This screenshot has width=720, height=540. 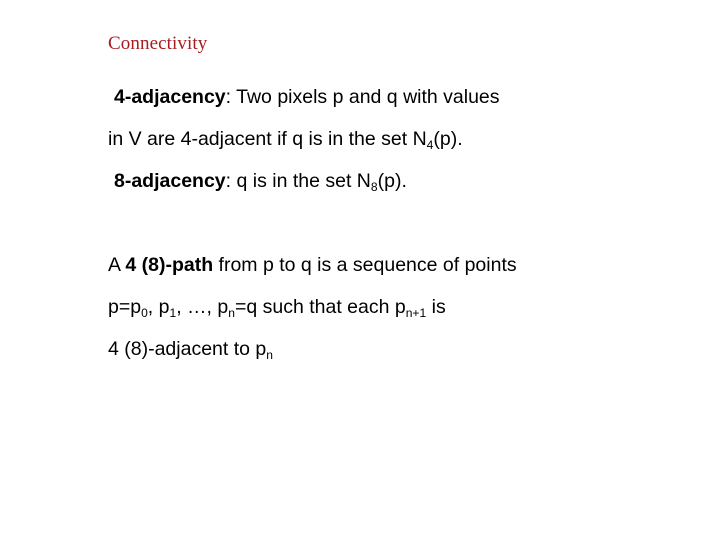 I want to click on body-line-eight-adjacency: 8-adjacency: q is in the set N8(p)., so click(x=388, y=181).